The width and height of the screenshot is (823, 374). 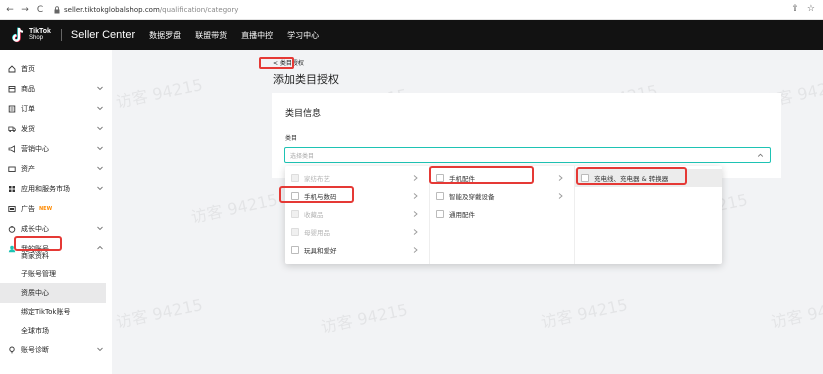 I want to click on sidebar-subitem-sub-accounts: 子账号管理, so click(x=56, y=274).